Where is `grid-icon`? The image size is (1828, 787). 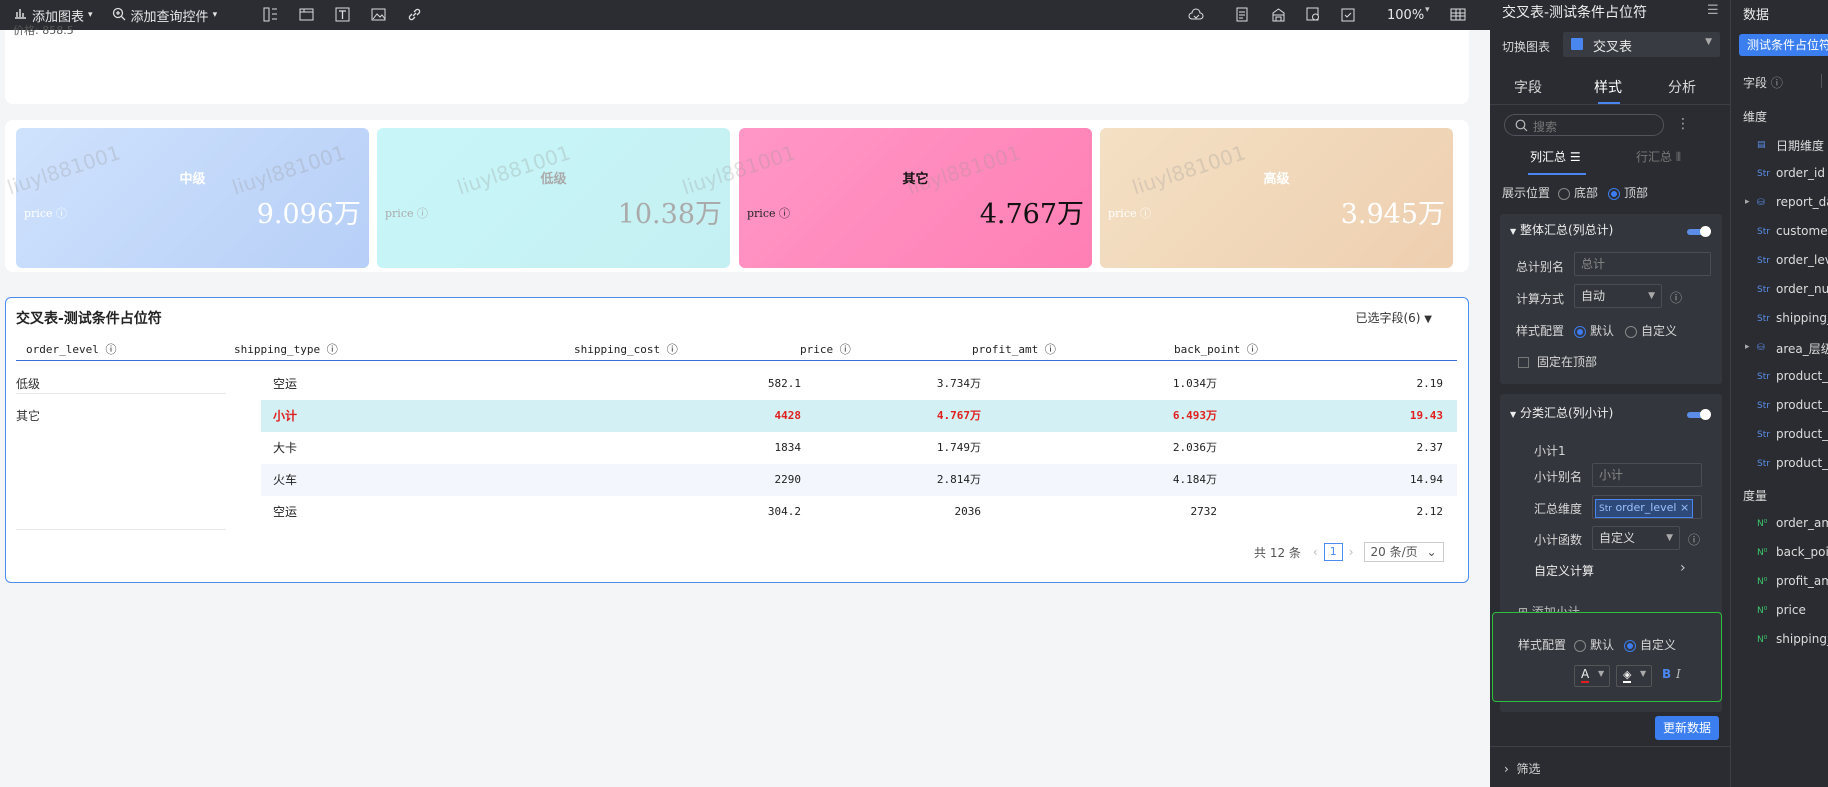 grid-icon is located at coordinates (1458, 15).